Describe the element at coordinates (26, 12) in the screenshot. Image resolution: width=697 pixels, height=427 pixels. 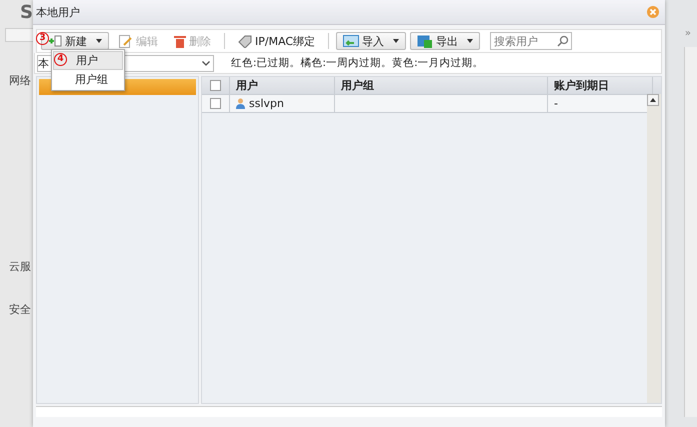
I see `app-logo: S` at that location.